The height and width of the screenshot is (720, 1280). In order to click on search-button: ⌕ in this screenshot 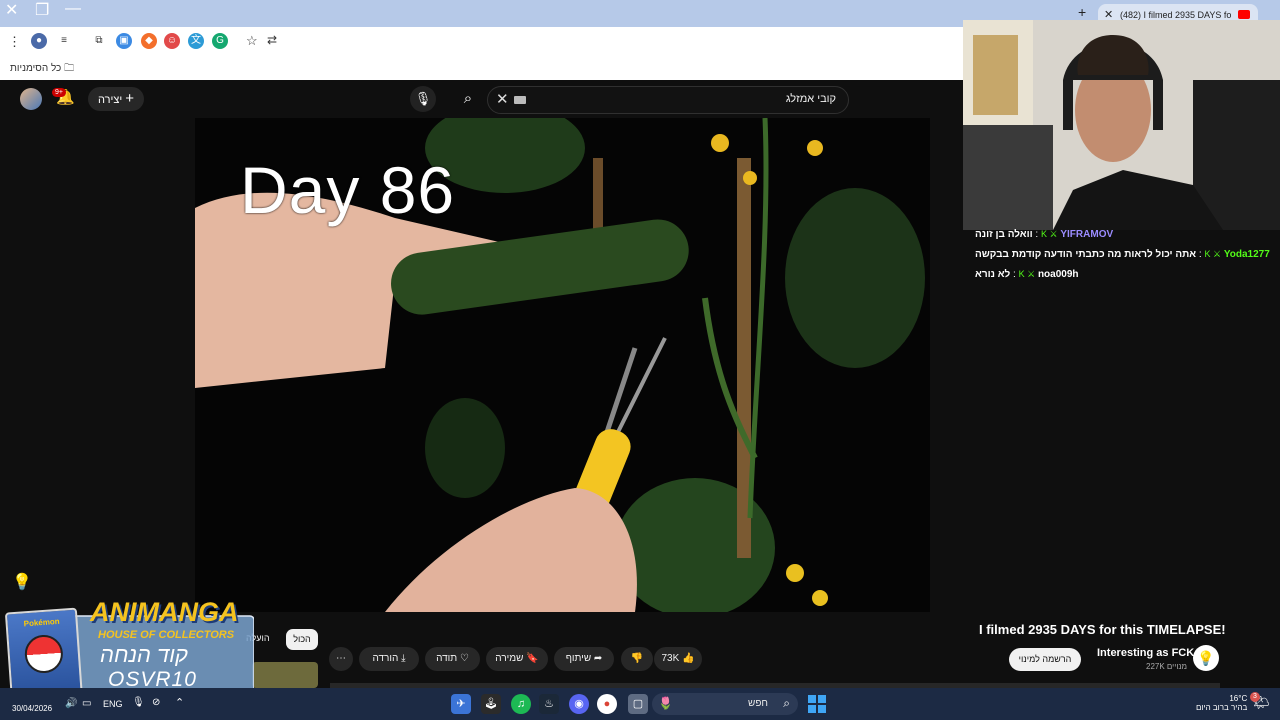, I will do `click(468, 99)`.